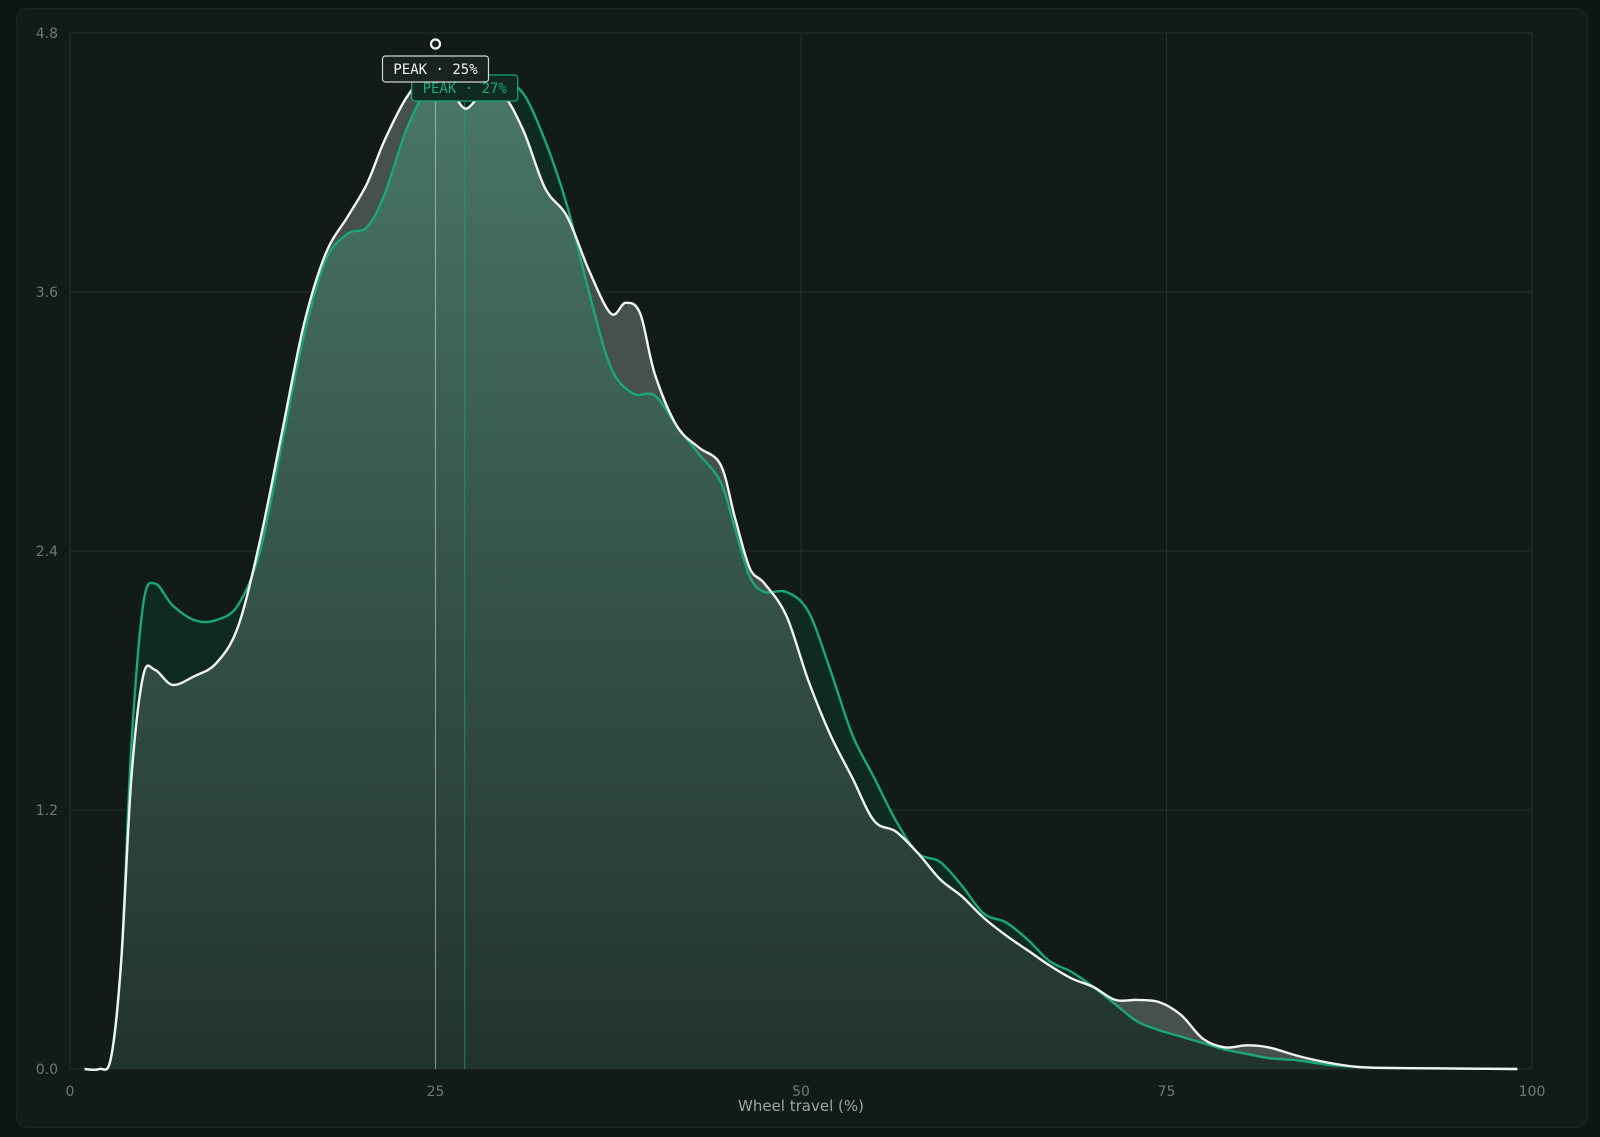 This screenshot has height=1137, width=1600. Describe the element at coordinates (47, 552) in the screenshot. I see `y-tick-label: 2.4` at that location.